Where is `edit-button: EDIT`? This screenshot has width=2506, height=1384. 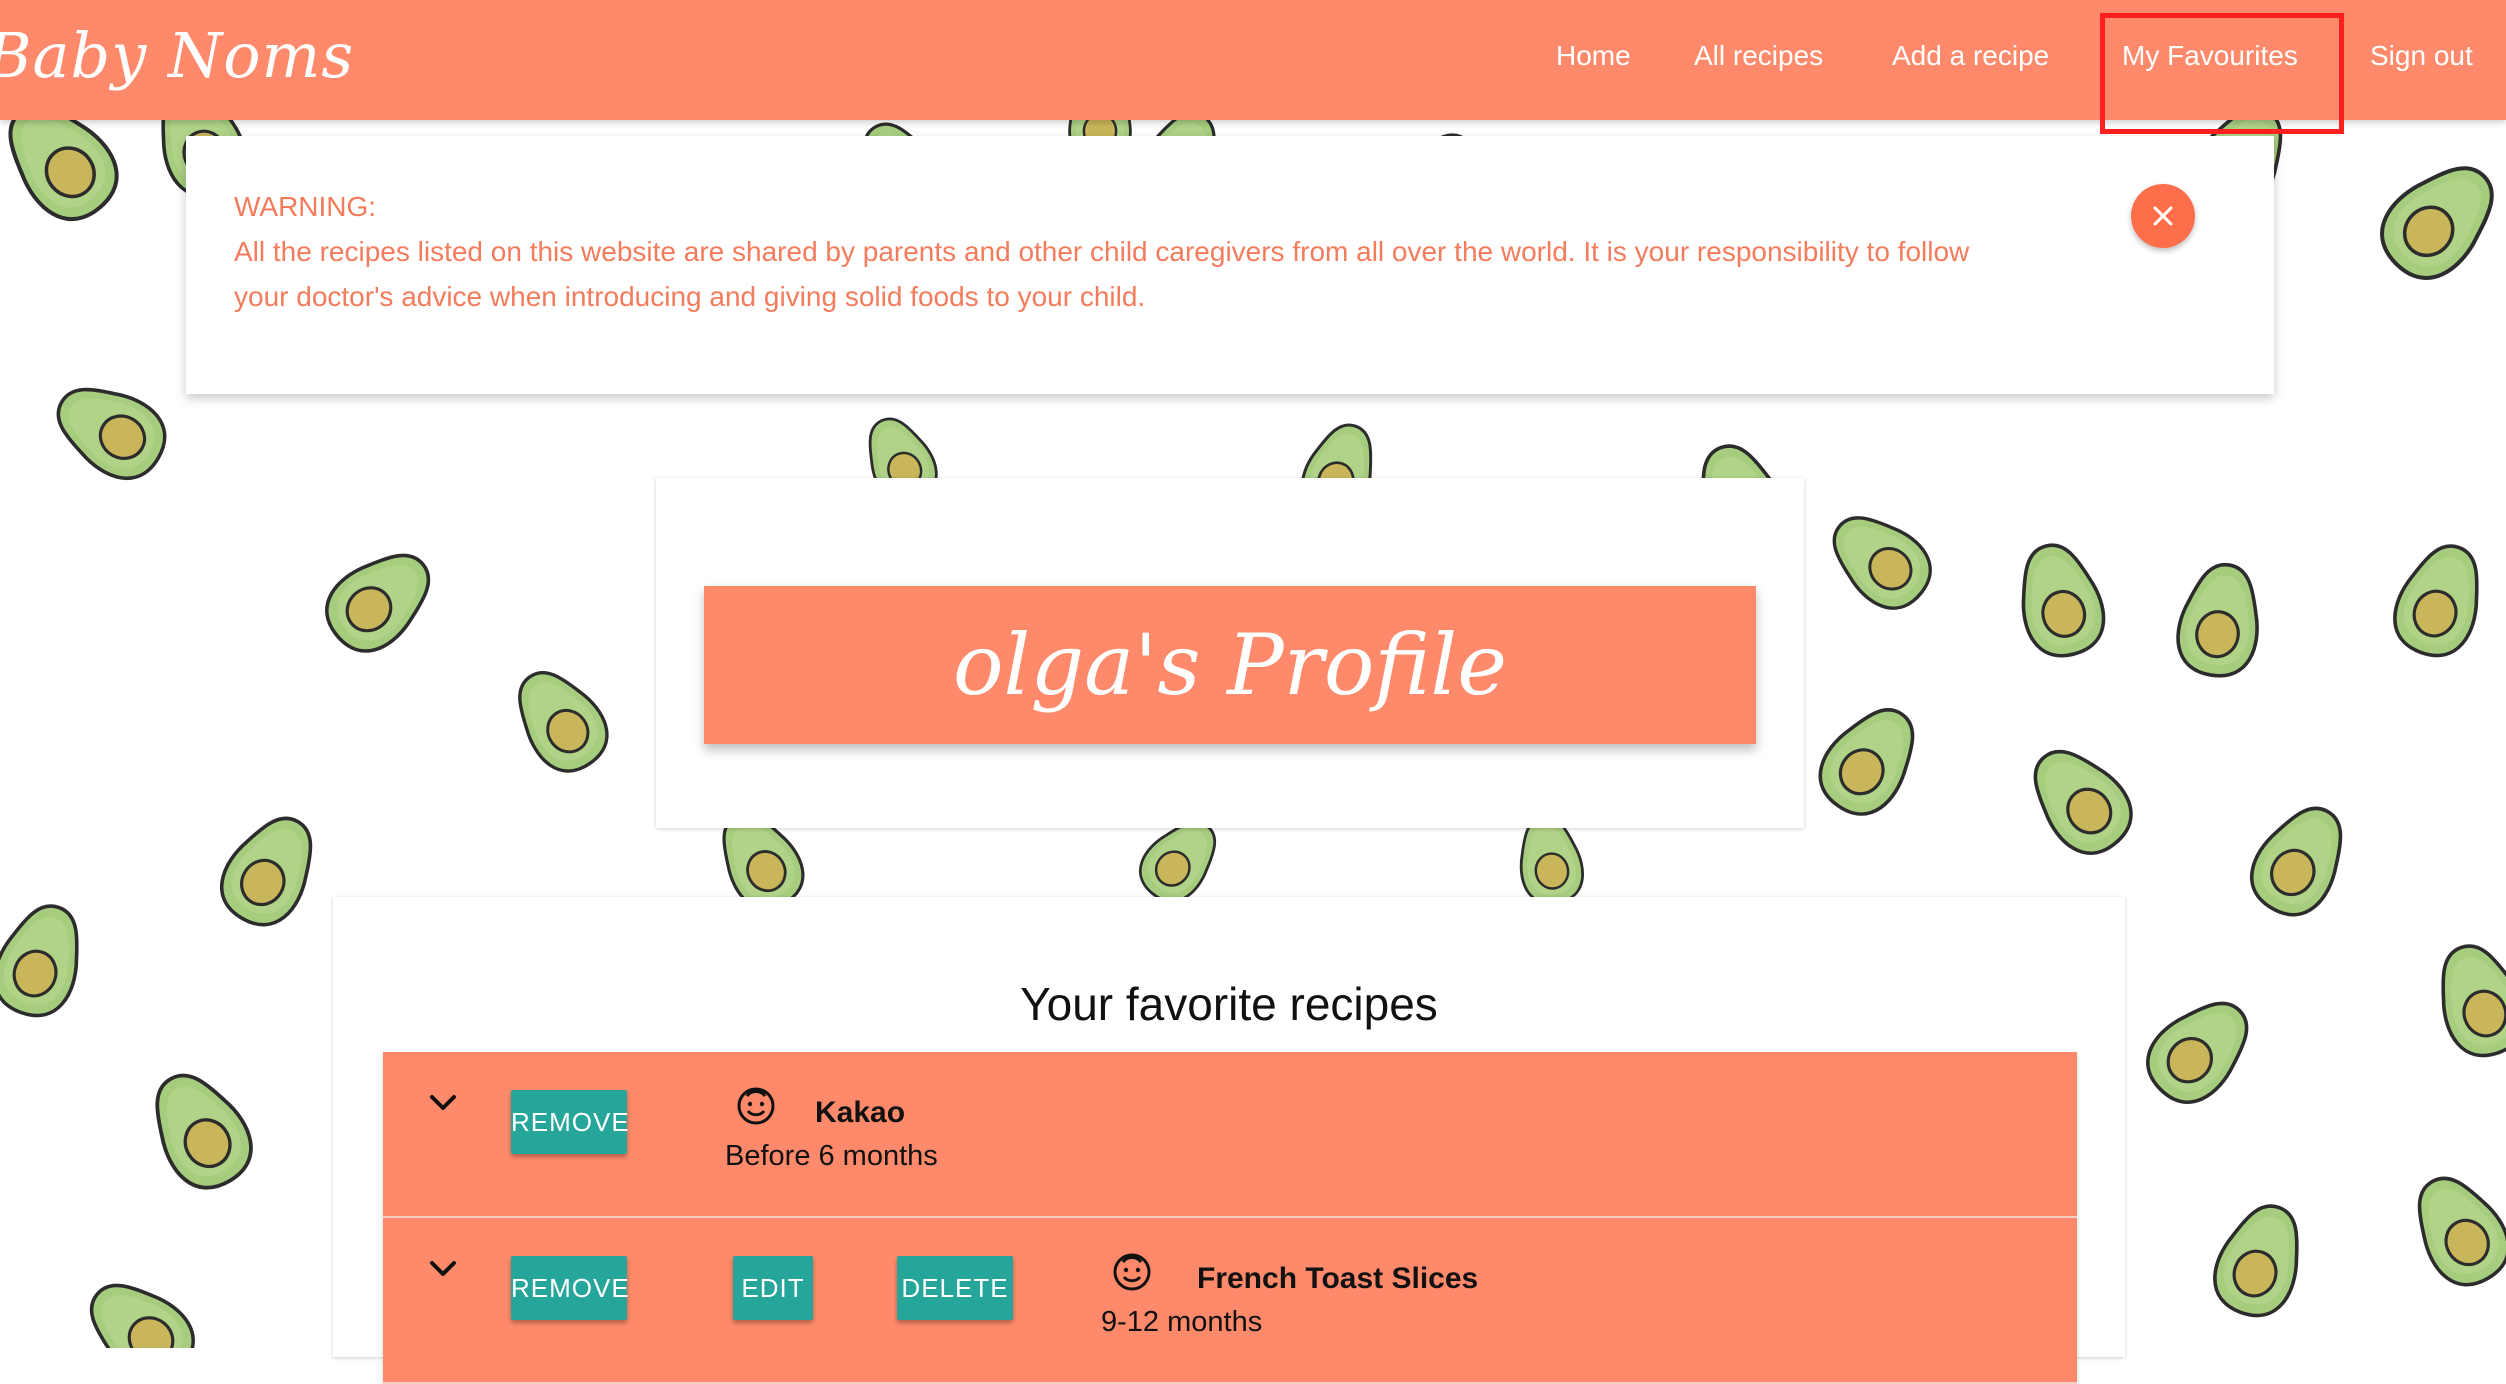 edit-button: EDIT is located at coordinates (773, 1288).